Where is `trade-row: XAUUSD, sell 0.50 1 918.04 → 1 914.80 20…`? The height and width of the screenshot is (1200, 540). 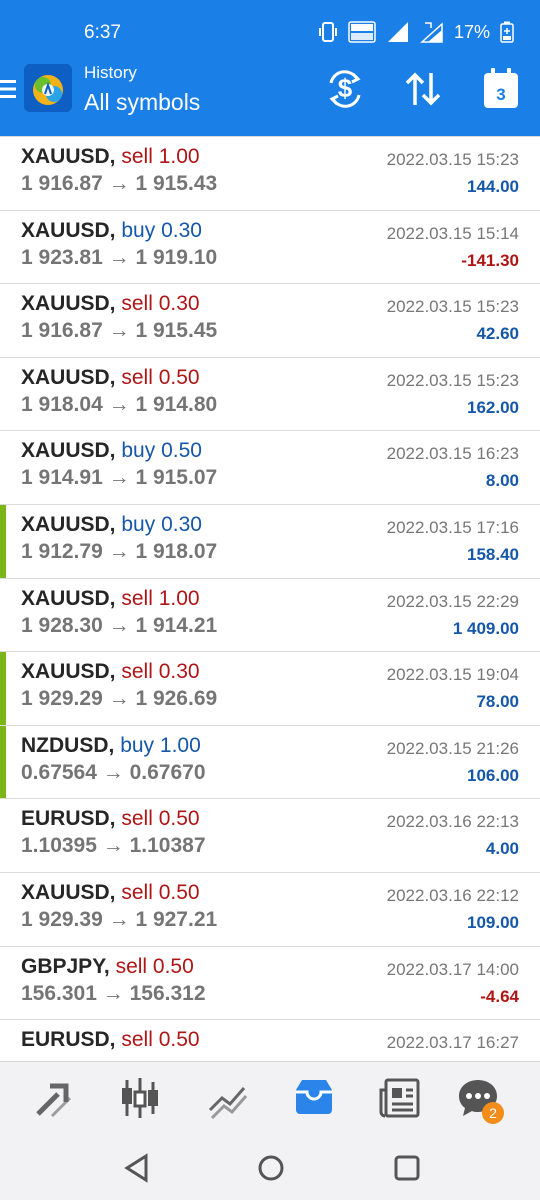 trade-row: XAUUSD, sell 0.50 1 918.04 → 1 914.80 20… is located at coordinates (270, 394).